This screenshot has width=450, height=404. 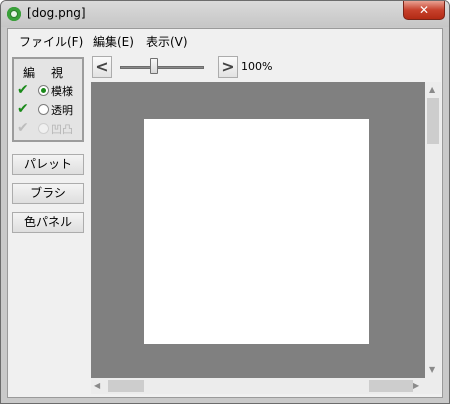 What do you see at coordinates (391, 386) in the screenshot?
I see `horizontal-scroll-track-segment` at bounding box center [391, 386].